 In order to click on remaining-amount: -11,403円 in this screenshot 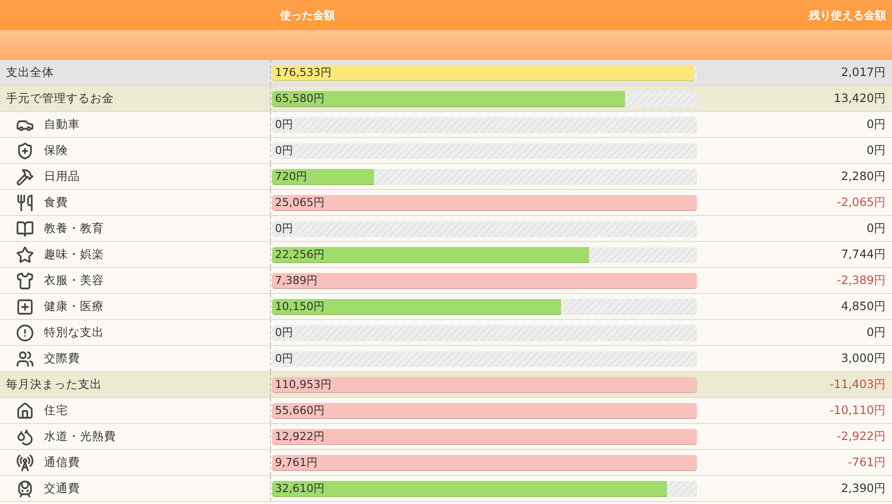, I will do `click(858, 384)`.